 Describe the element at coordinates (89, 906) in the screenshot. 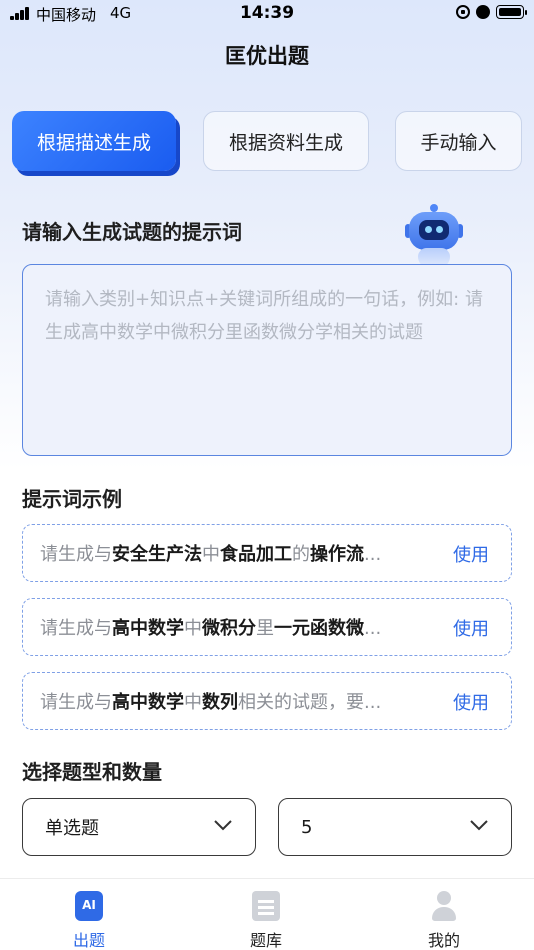

I see `ai-icon: AI` at that location.